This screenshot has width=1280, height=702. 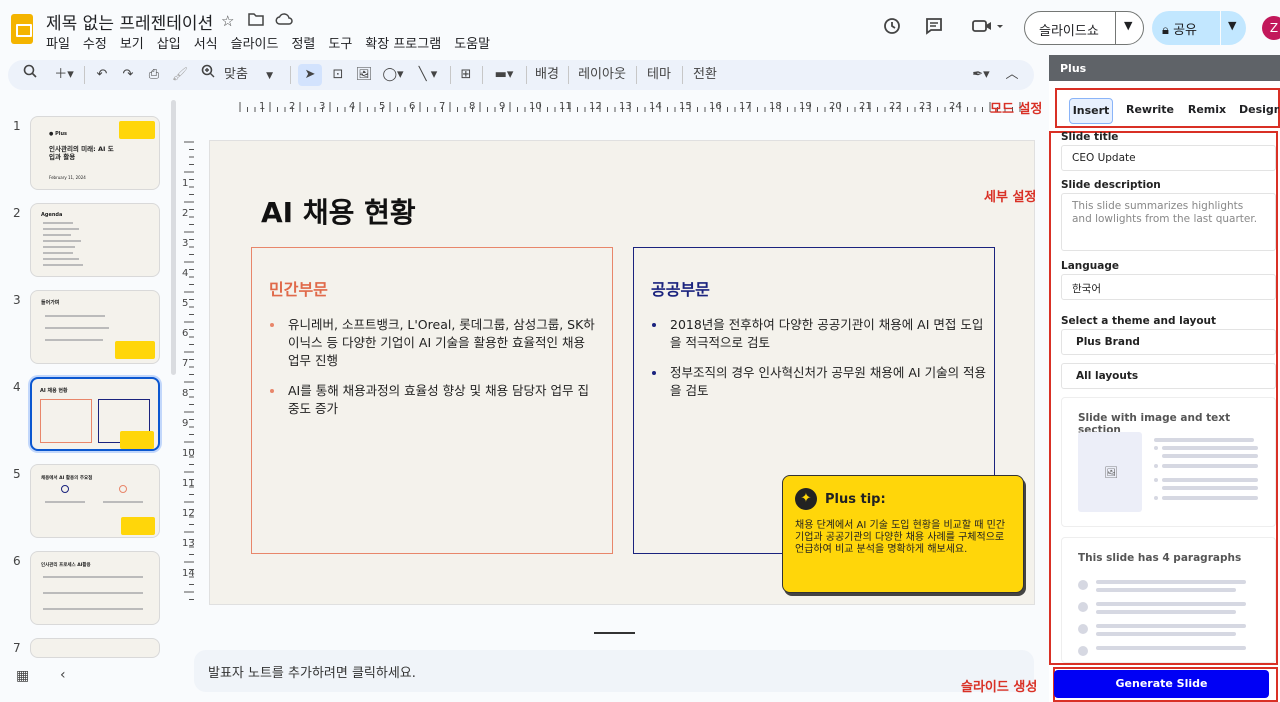 I want to click on menu-view: 보기, so click(x=132, y=42).